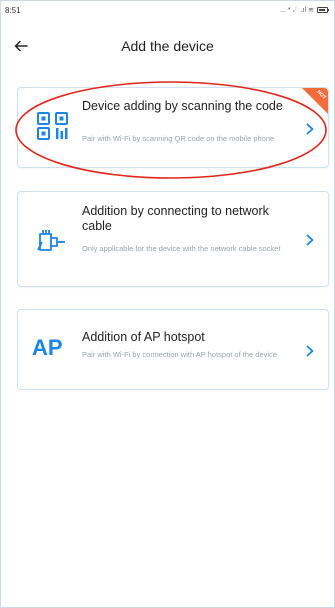 The image size is (335, 608). Describe the element at coordinates (53, 126) in the screenshot. I see `qr-code-icon` at that location.